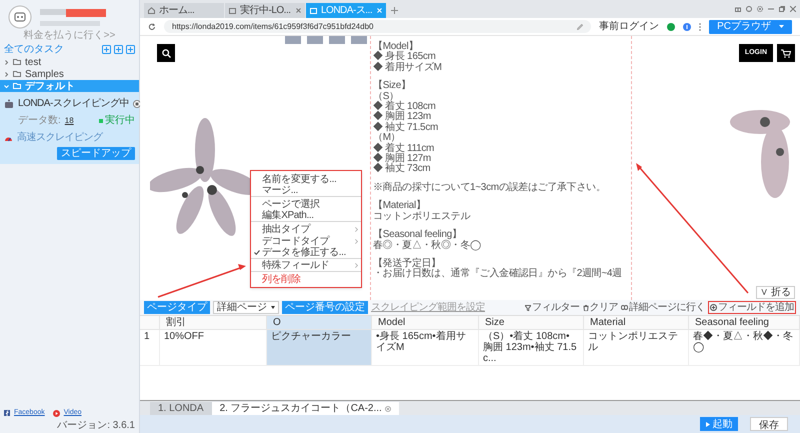  Describe the element at coordinates (405, 107) in the screenshot. I see `description-line: ◆ 着丈 108cm` at that location.